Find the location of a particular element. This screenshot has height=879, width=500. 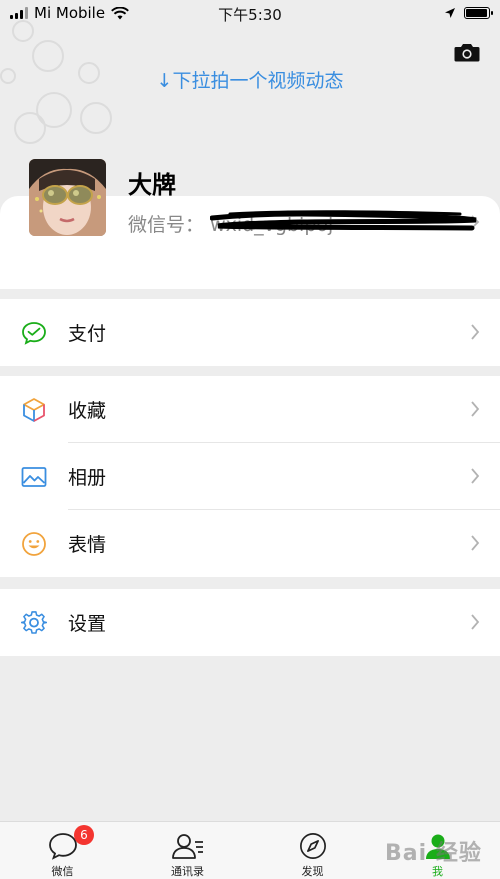

redaction-scribble is located at coordinates (343, 220).